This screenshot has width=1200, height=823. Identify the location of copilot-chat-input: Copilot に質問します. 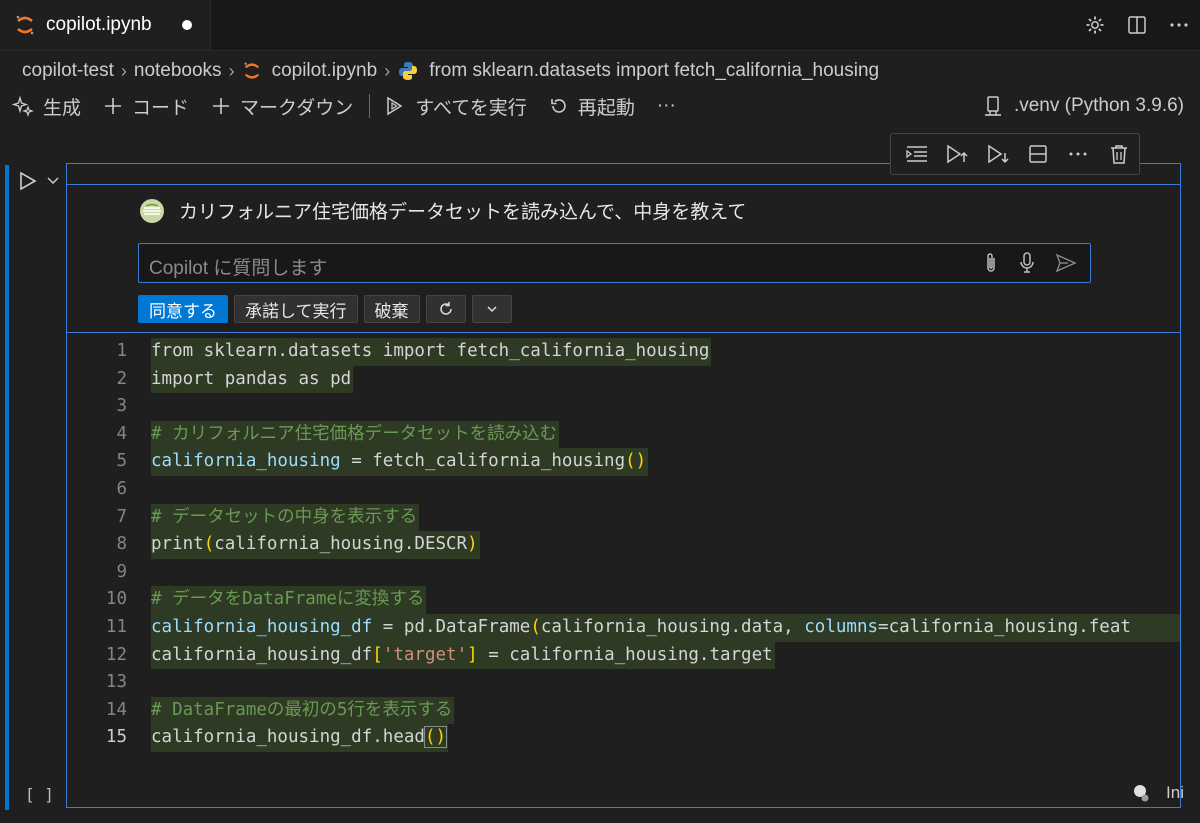
(614, 263).